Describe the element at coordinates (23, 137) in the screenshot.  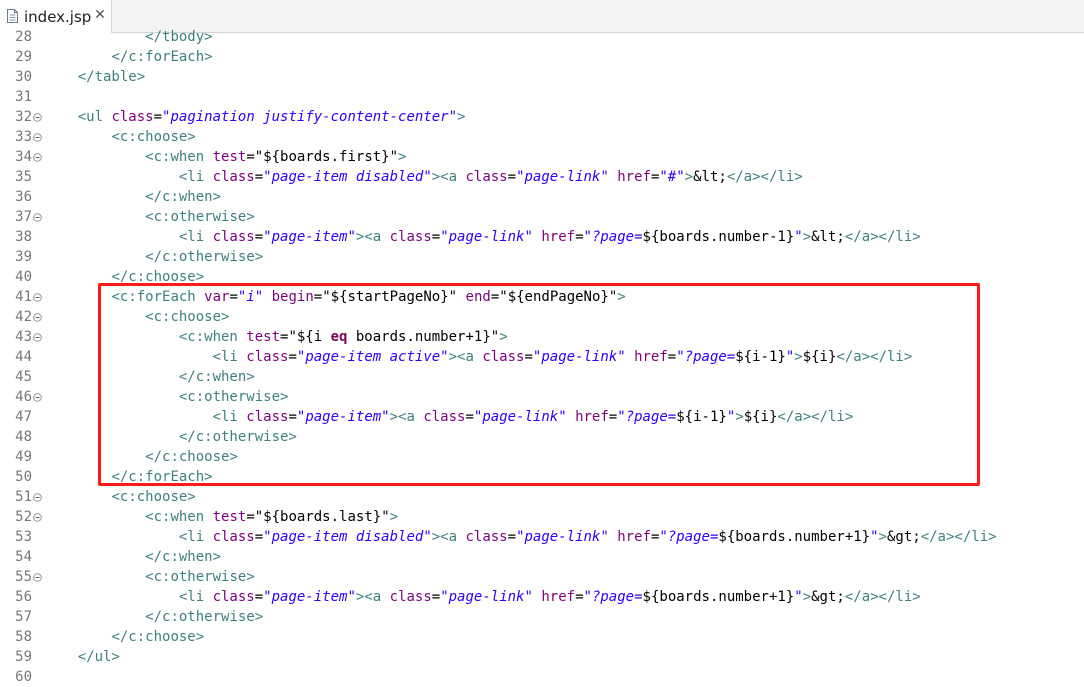
I see `line-number: 33` at that location.